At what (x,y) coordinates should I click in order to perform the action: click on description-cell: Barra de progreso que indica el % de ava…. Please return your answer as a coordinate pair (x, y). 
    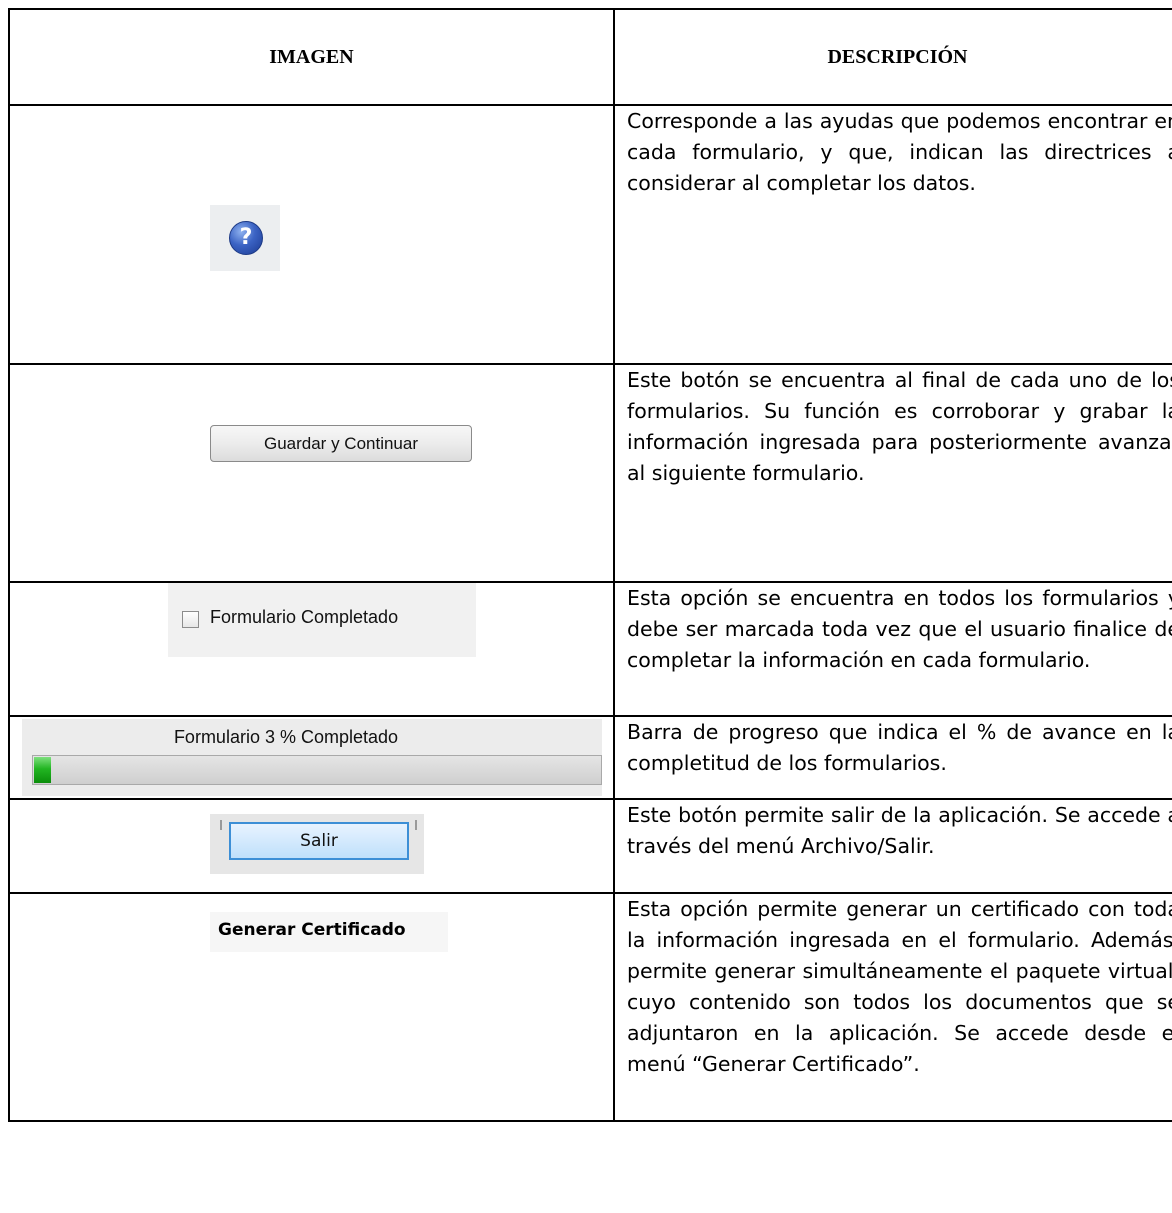
    Looking at the image, I should click on (892, 757).